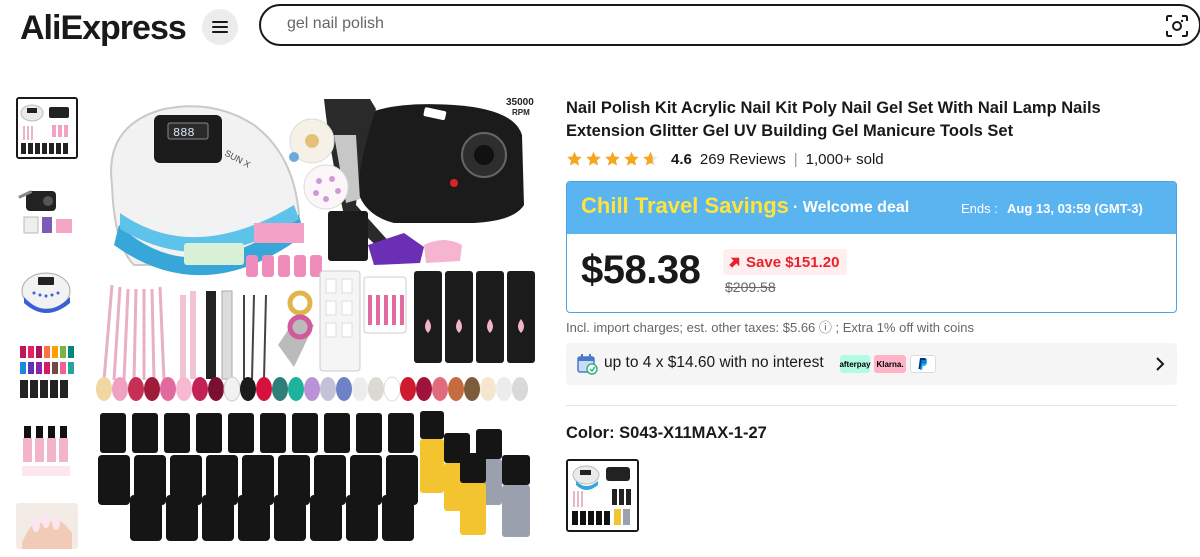  Describe the element at coordinates (979, 208) in the screenshot. I see `deal-ends-label: Ends :` at that location.